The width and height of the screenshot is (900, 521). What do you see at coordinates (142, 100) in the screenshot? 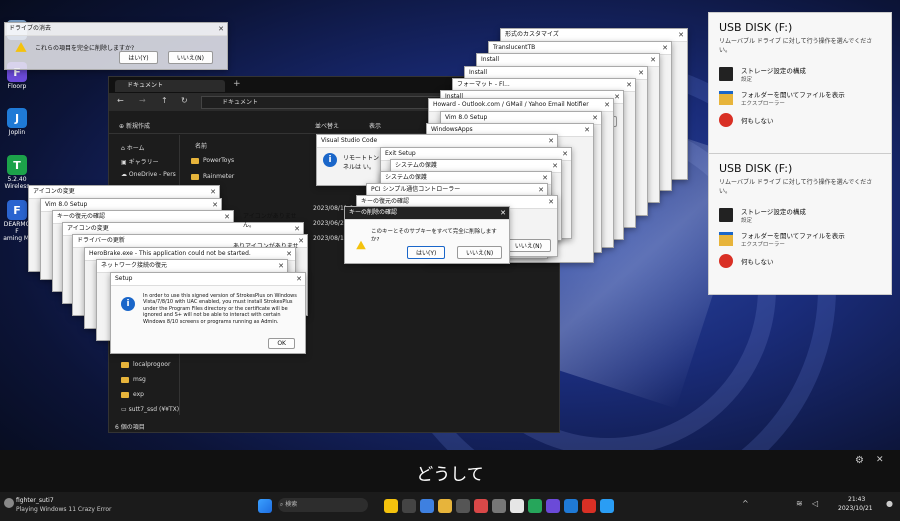
I see `forward-arrow-icon: →` at bounding box center [142, 100].